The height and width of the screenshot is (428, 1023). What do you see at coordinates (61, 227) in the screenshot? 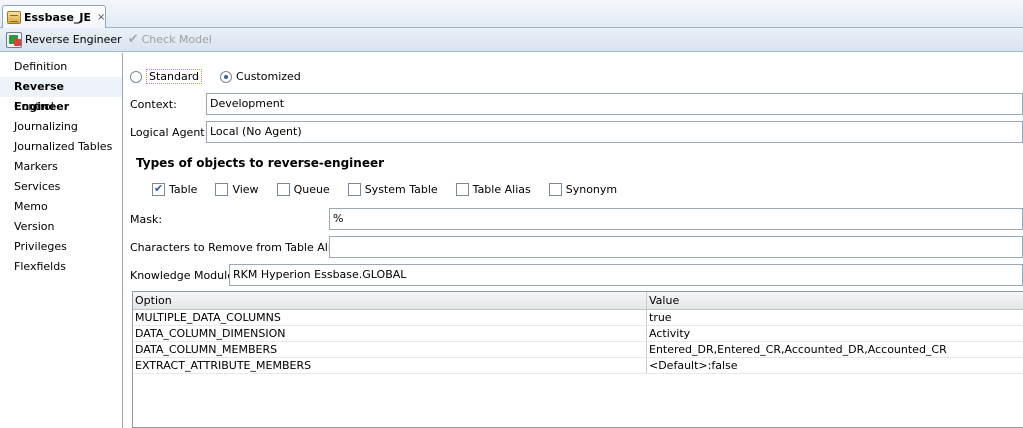
I see `sidebar-item-version: Version` at bounding box center [61, 227].